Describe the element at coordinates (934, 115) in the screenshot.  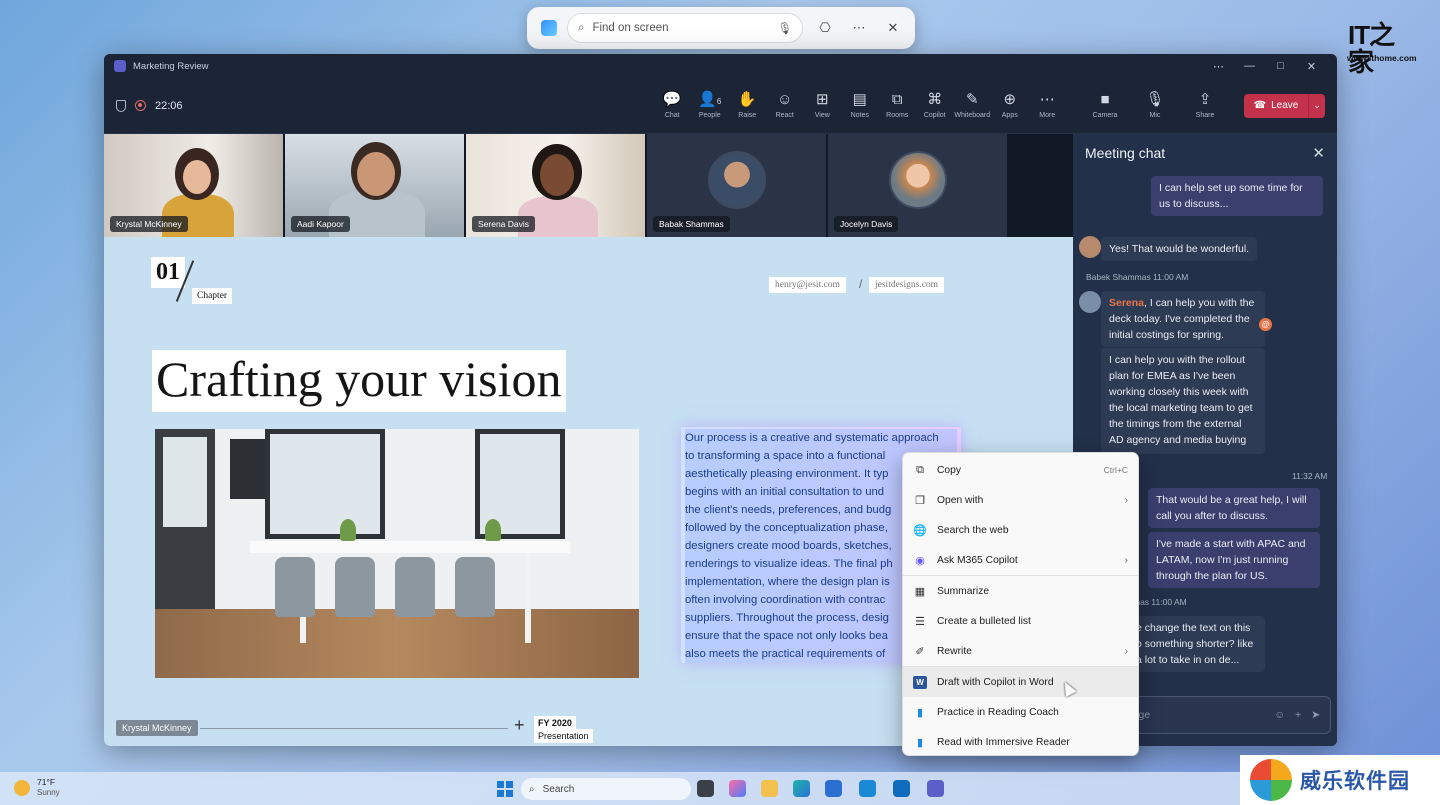
I see `copilot-label: Copilot` at that location.